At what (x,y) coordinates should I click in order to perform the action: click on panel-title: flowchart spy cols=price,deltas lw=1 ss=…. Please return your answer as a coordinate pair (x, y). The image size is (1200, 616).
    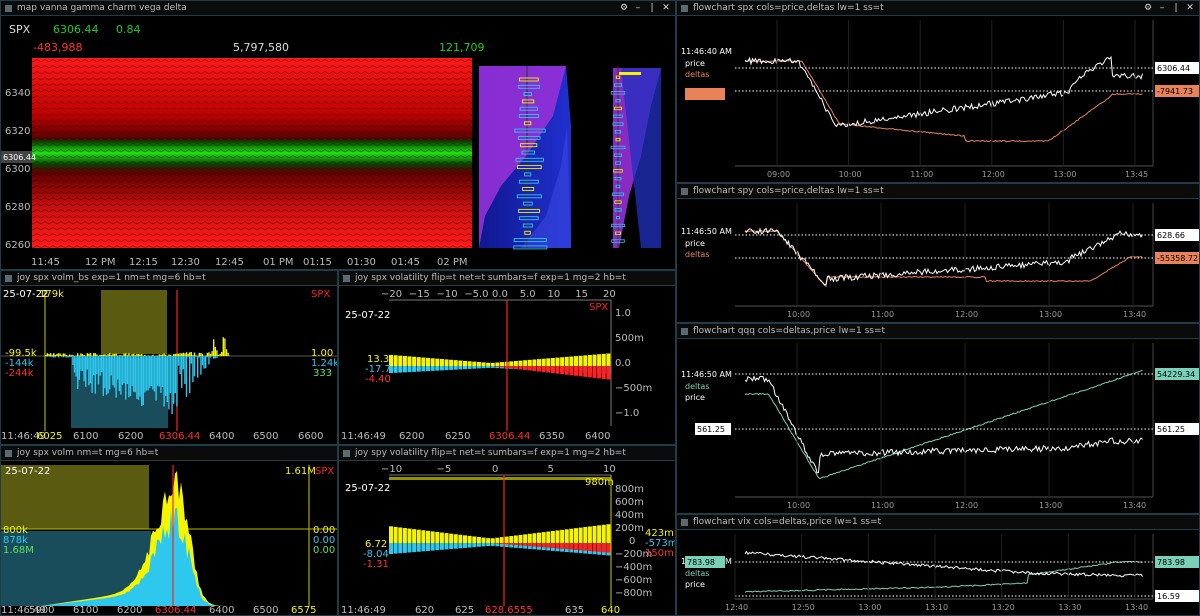
    Looking at the image, I should click on (788, 191).